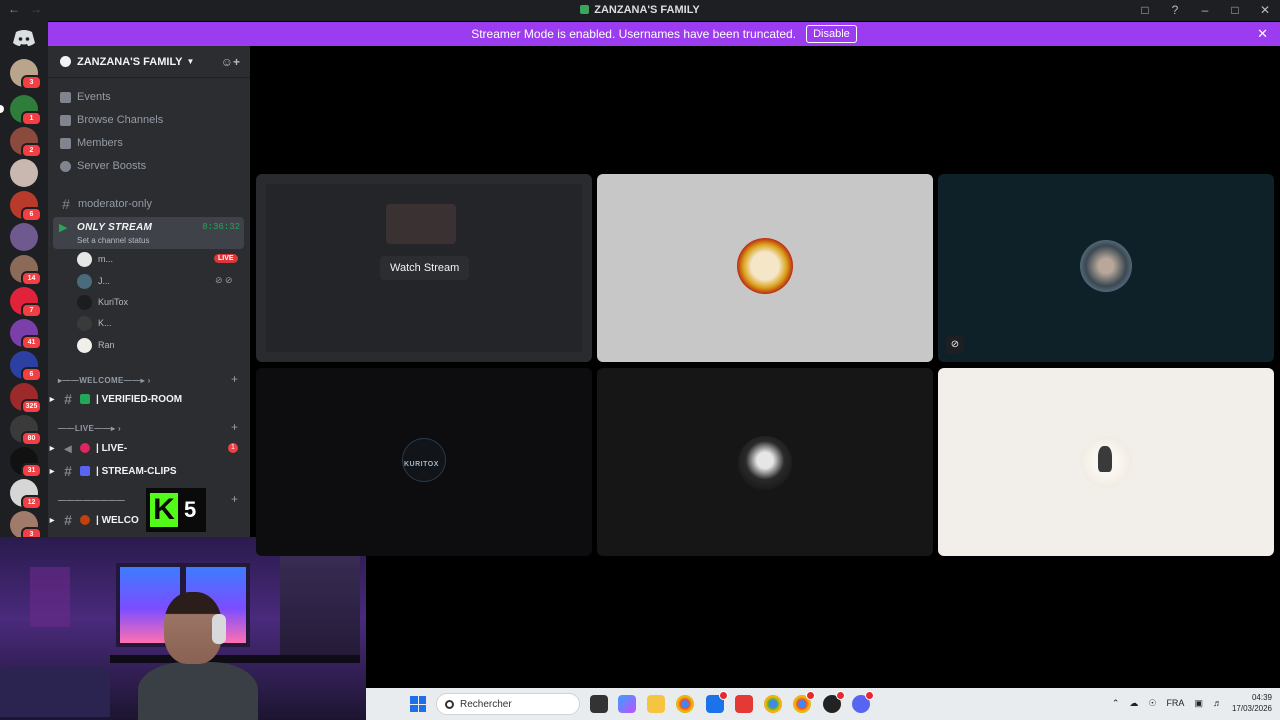  I want to click on discord-taskbar-icon, so click(863, 702).